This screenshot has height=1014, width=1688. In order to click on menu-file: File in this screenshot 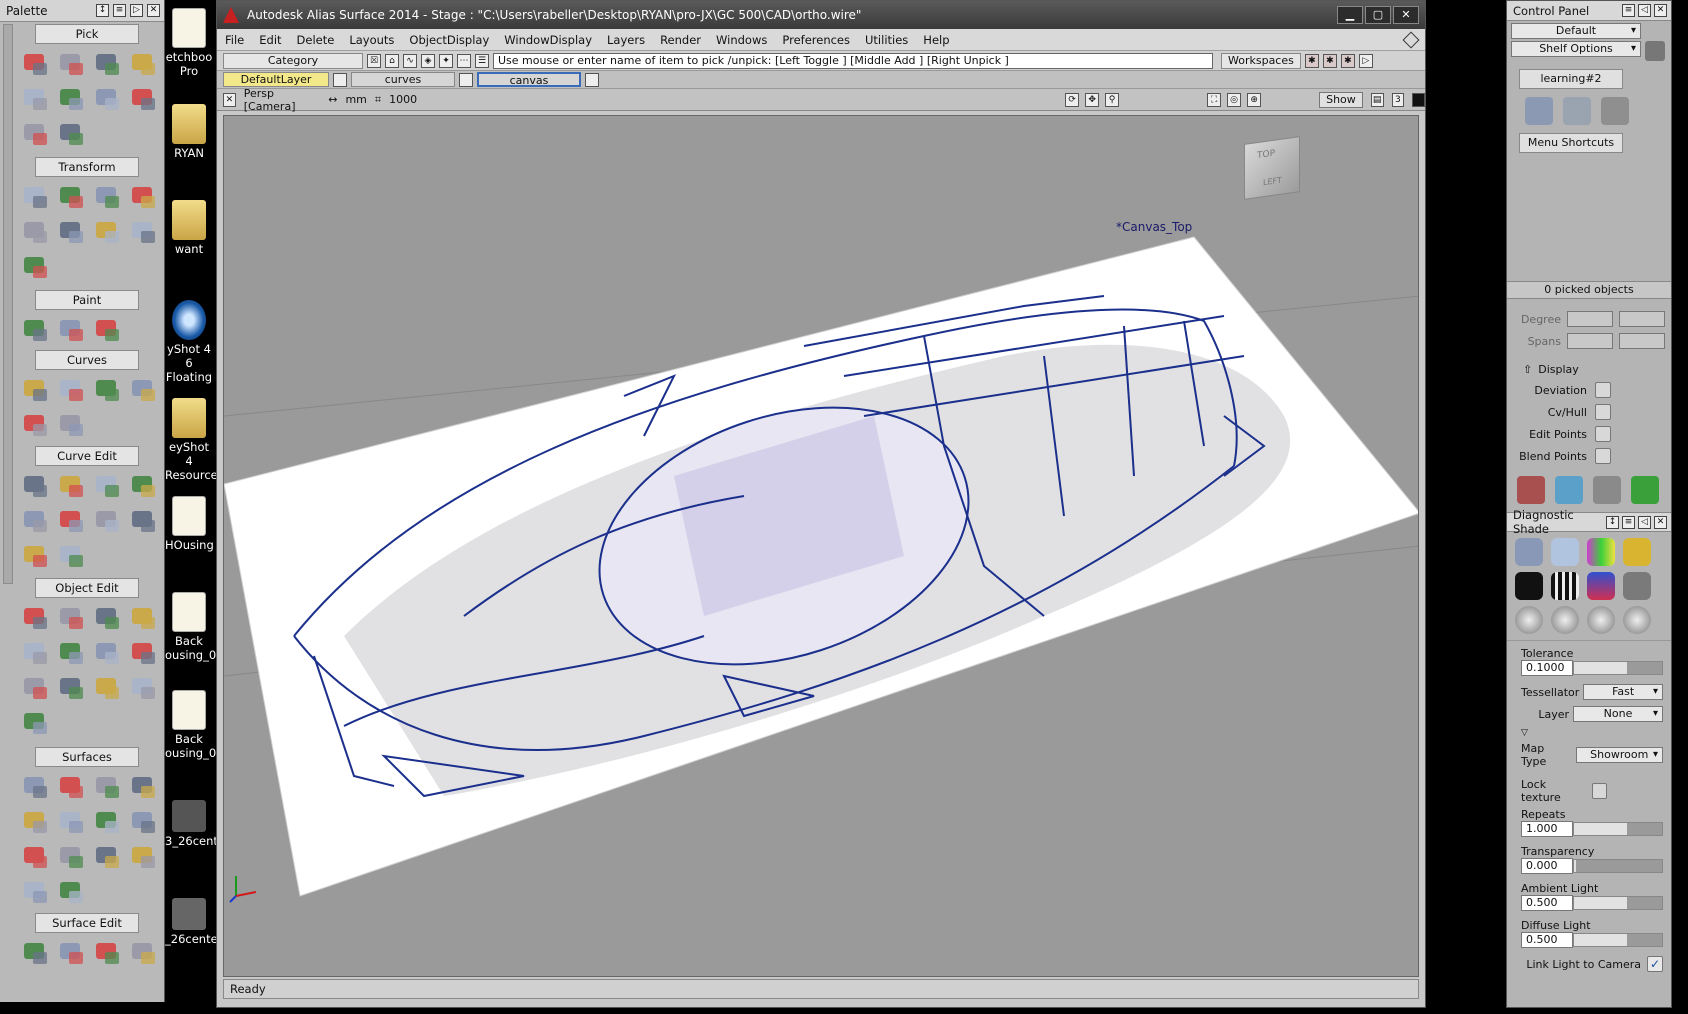, I will do `click(234, 40)`.